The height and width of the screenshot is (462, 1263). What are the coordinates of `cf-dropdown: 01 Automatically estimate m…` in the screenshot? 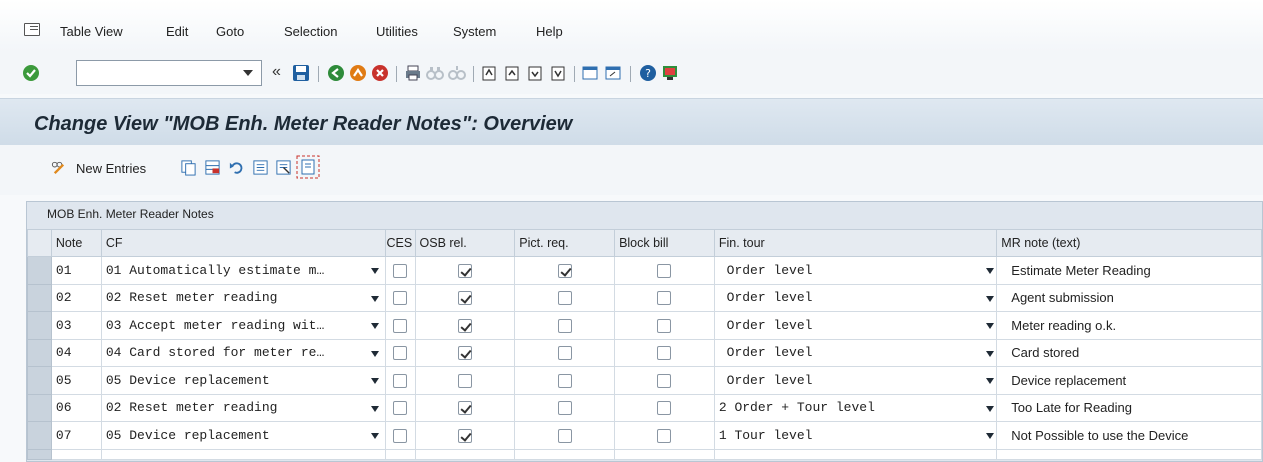 It's located at (243, 270).